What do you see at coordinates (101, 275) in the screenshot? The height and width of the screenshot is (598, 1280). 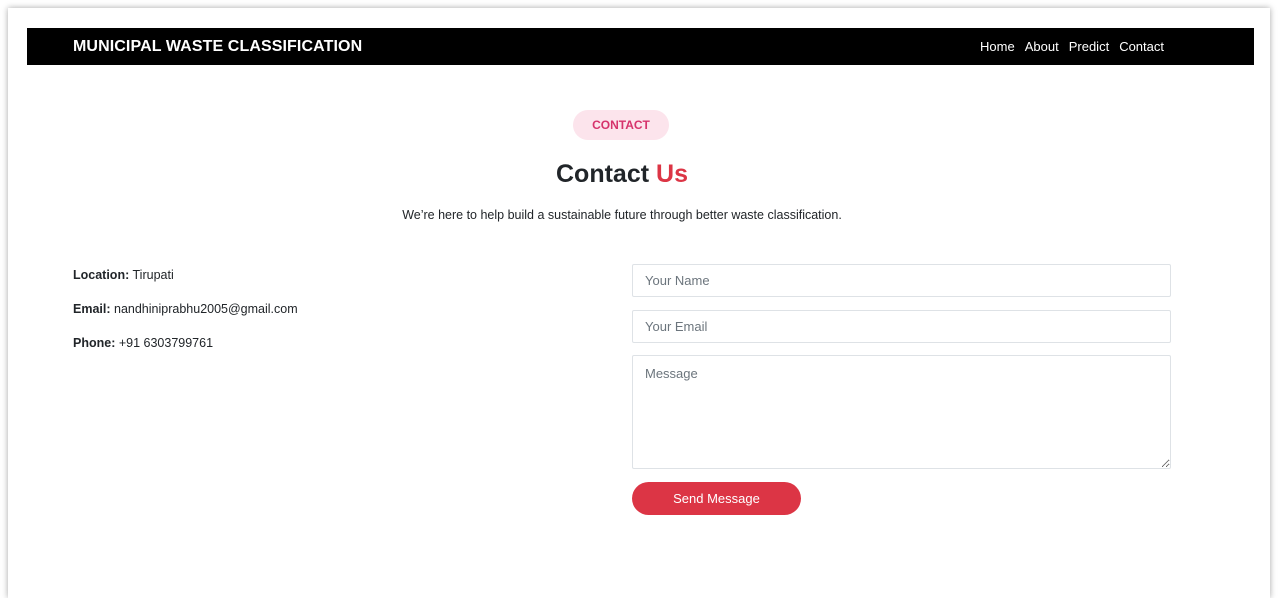 I see `location-label: Location:` at bounding box center [101, 275].